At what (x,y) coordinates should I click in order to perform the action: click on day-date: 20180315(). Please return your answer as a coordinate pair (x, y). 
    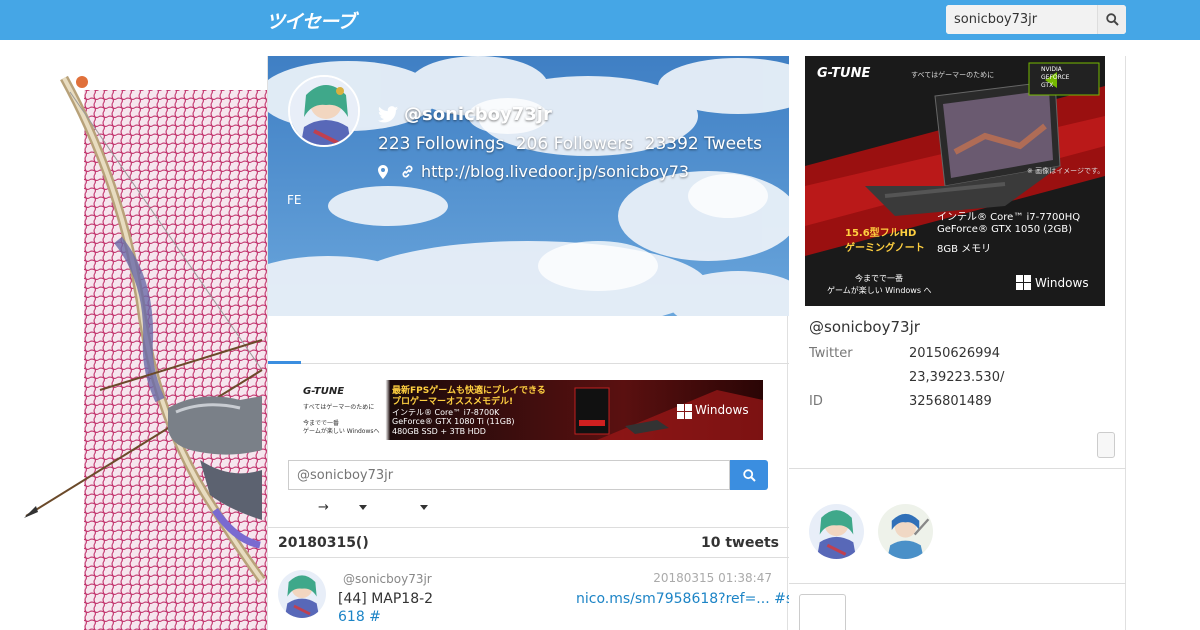
    Looking at the image, I should click on (323, 543).